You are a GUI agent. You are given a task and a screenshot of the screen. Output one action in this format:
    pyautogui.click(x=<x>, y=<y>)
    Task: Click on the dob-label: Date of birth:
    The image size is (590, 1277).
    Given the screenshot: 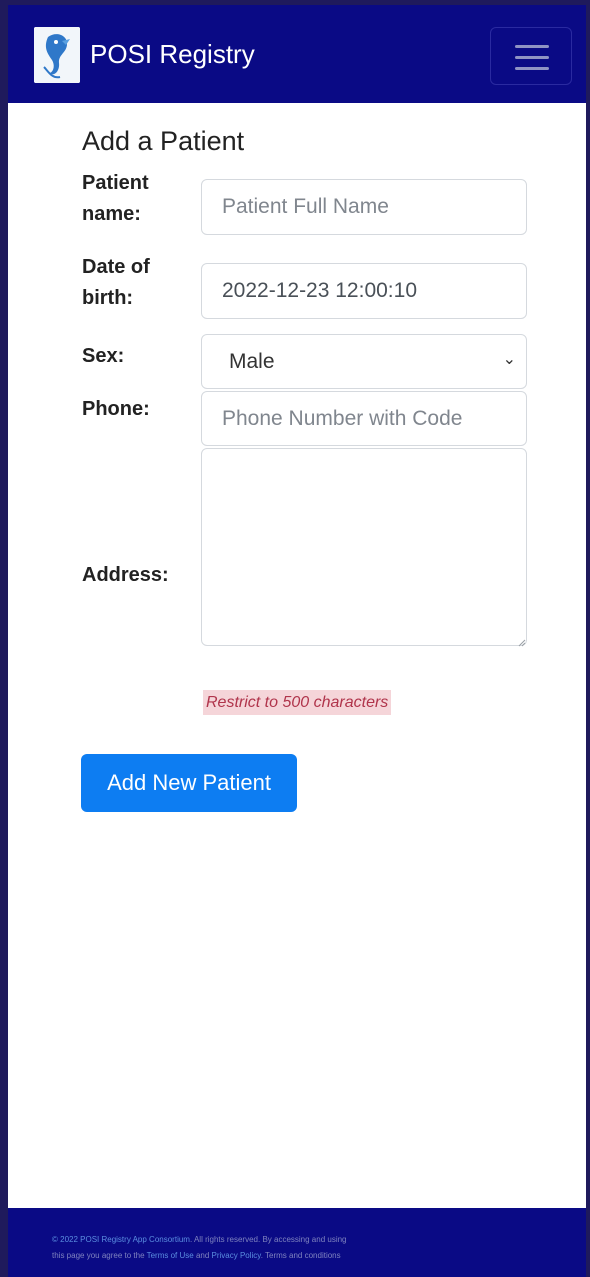 What is the action you would take?
    pyautogui.click(x=116, y=282)
    